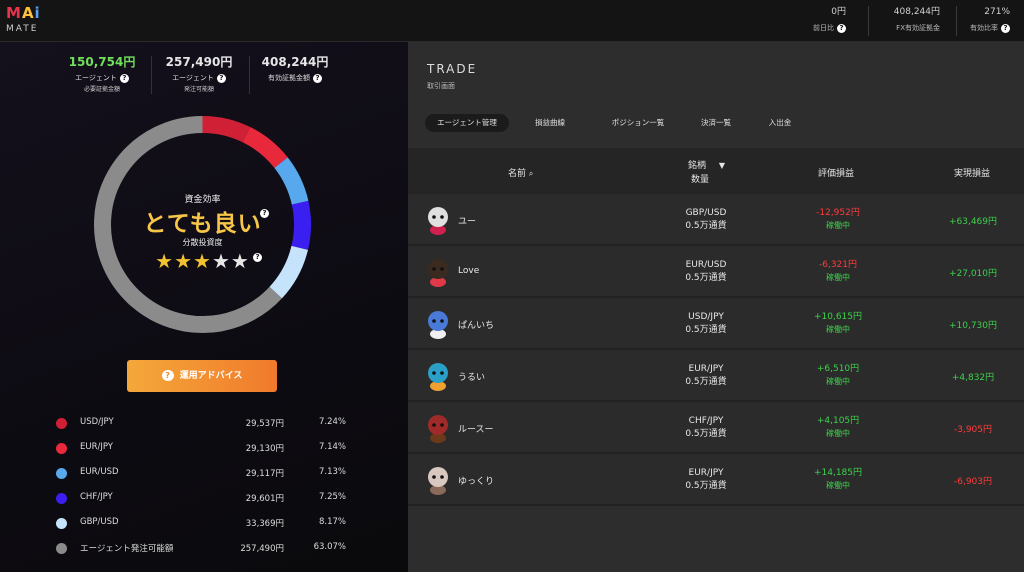 This screenshot has height=572, width=1024. I want to click on legend-item: USD/JPY 29,537円 7.24%, so click(206, 426).